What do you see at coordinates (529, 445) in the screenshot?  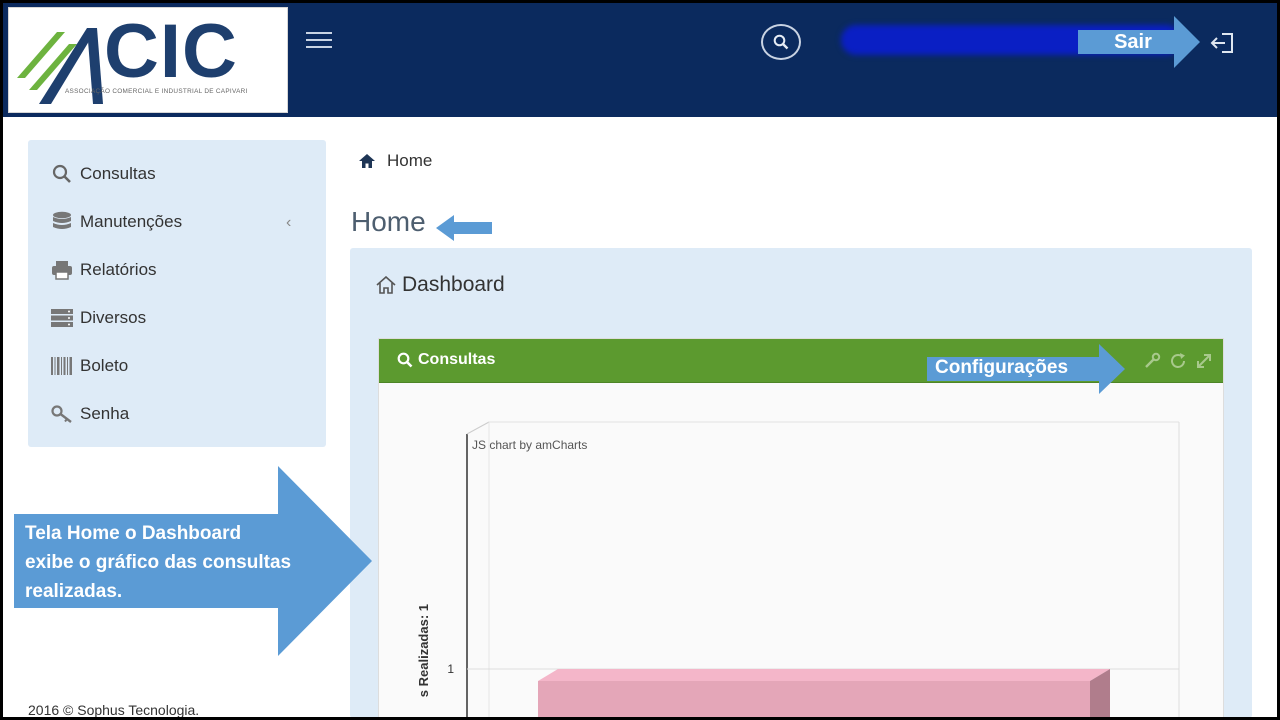 I see `chart-credit: JS chart by amCharts` at bounding box center [529, 445].